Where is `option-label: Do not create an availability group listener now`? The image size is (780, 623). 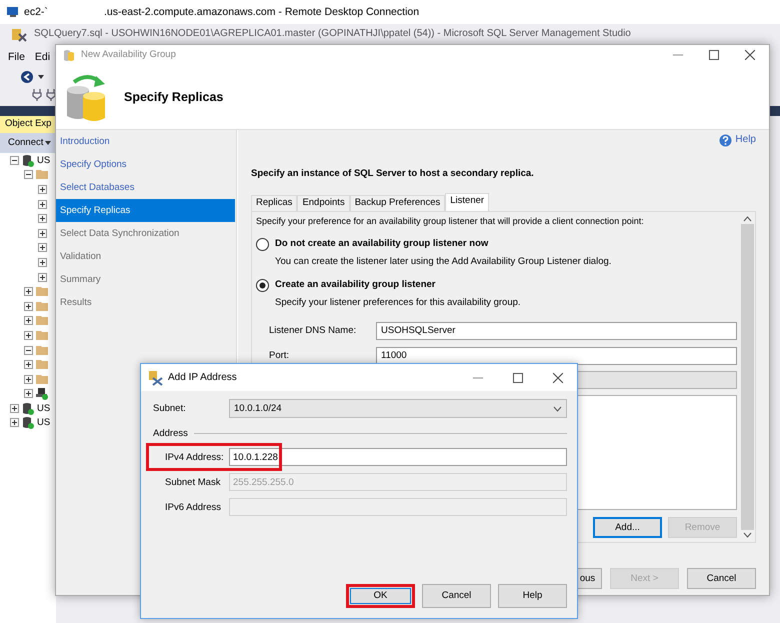 option-label: Do not create an availability group listener now is located at coordinates (381, 244).